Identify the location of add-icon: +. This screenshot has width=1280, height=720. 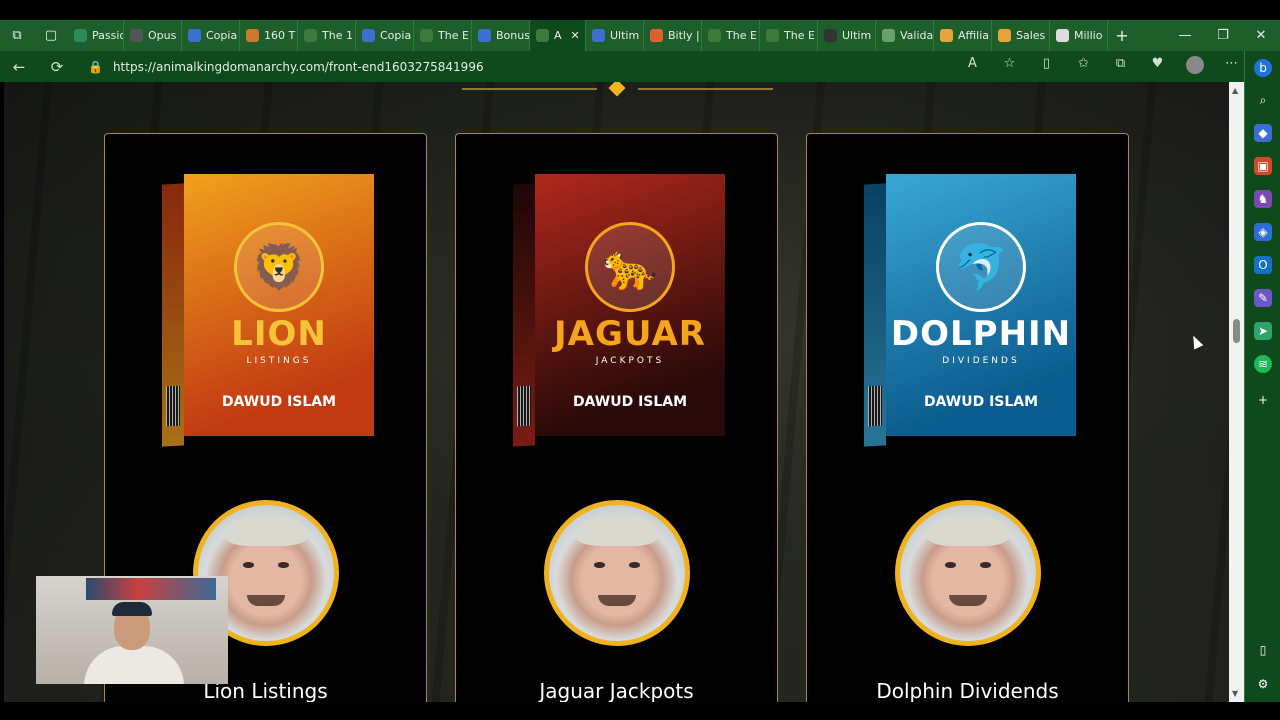
(1263, 400).